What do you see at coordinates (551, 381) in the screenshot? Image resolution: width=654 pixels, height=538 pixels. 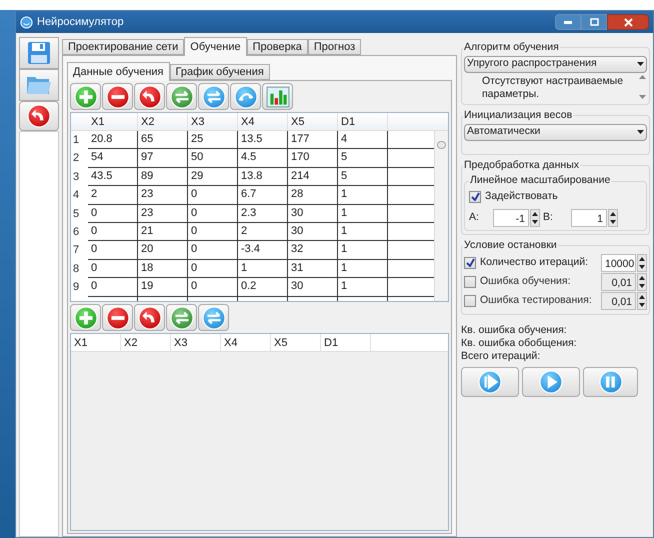 I see `start-button` at bounding box center [551, 381].